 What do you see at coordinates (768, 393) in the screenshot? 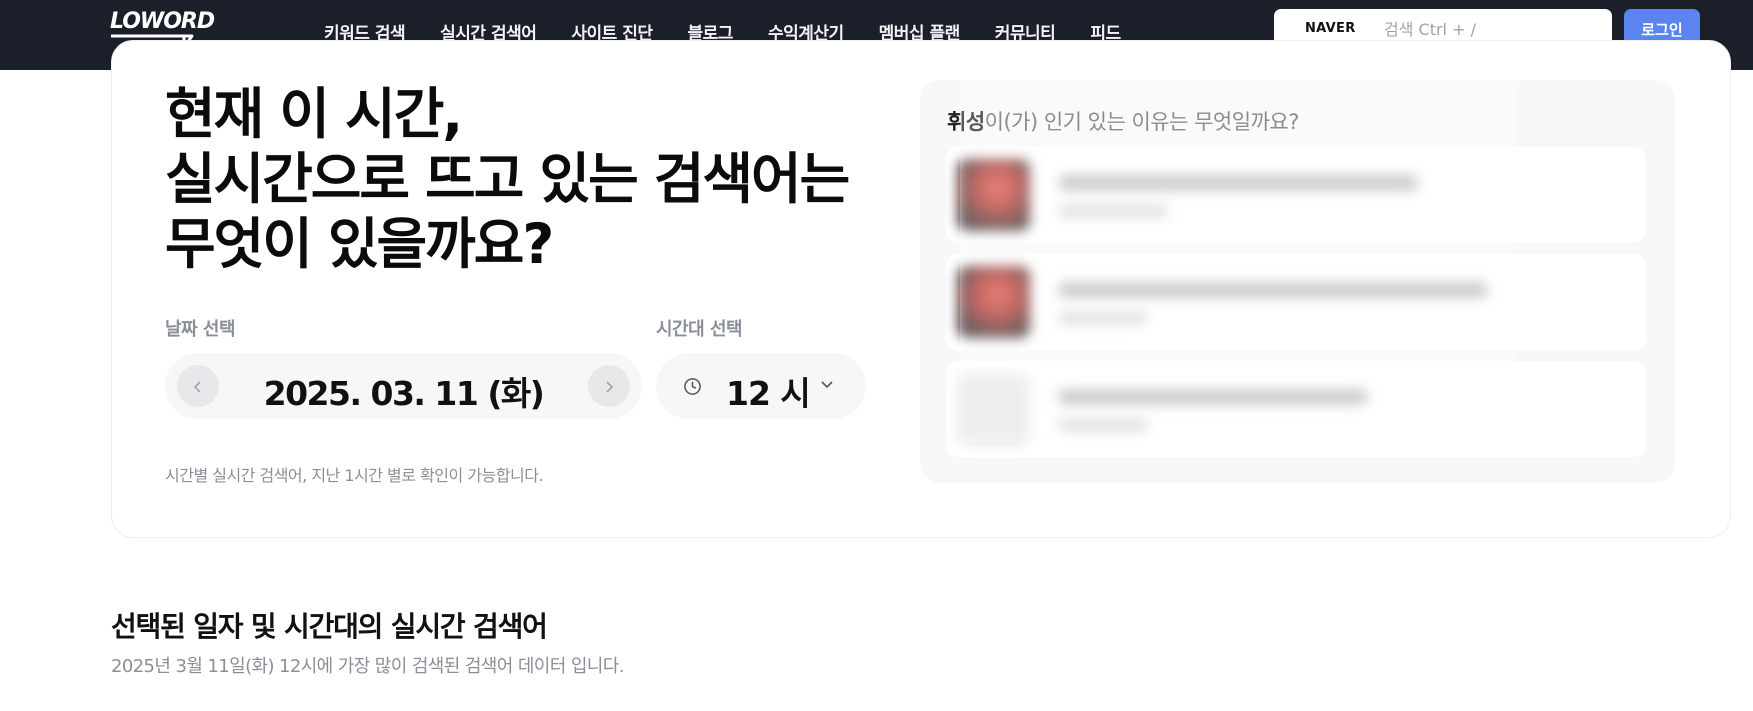
I see `selected-hour: 12 시` at bounding box center [768, 393].